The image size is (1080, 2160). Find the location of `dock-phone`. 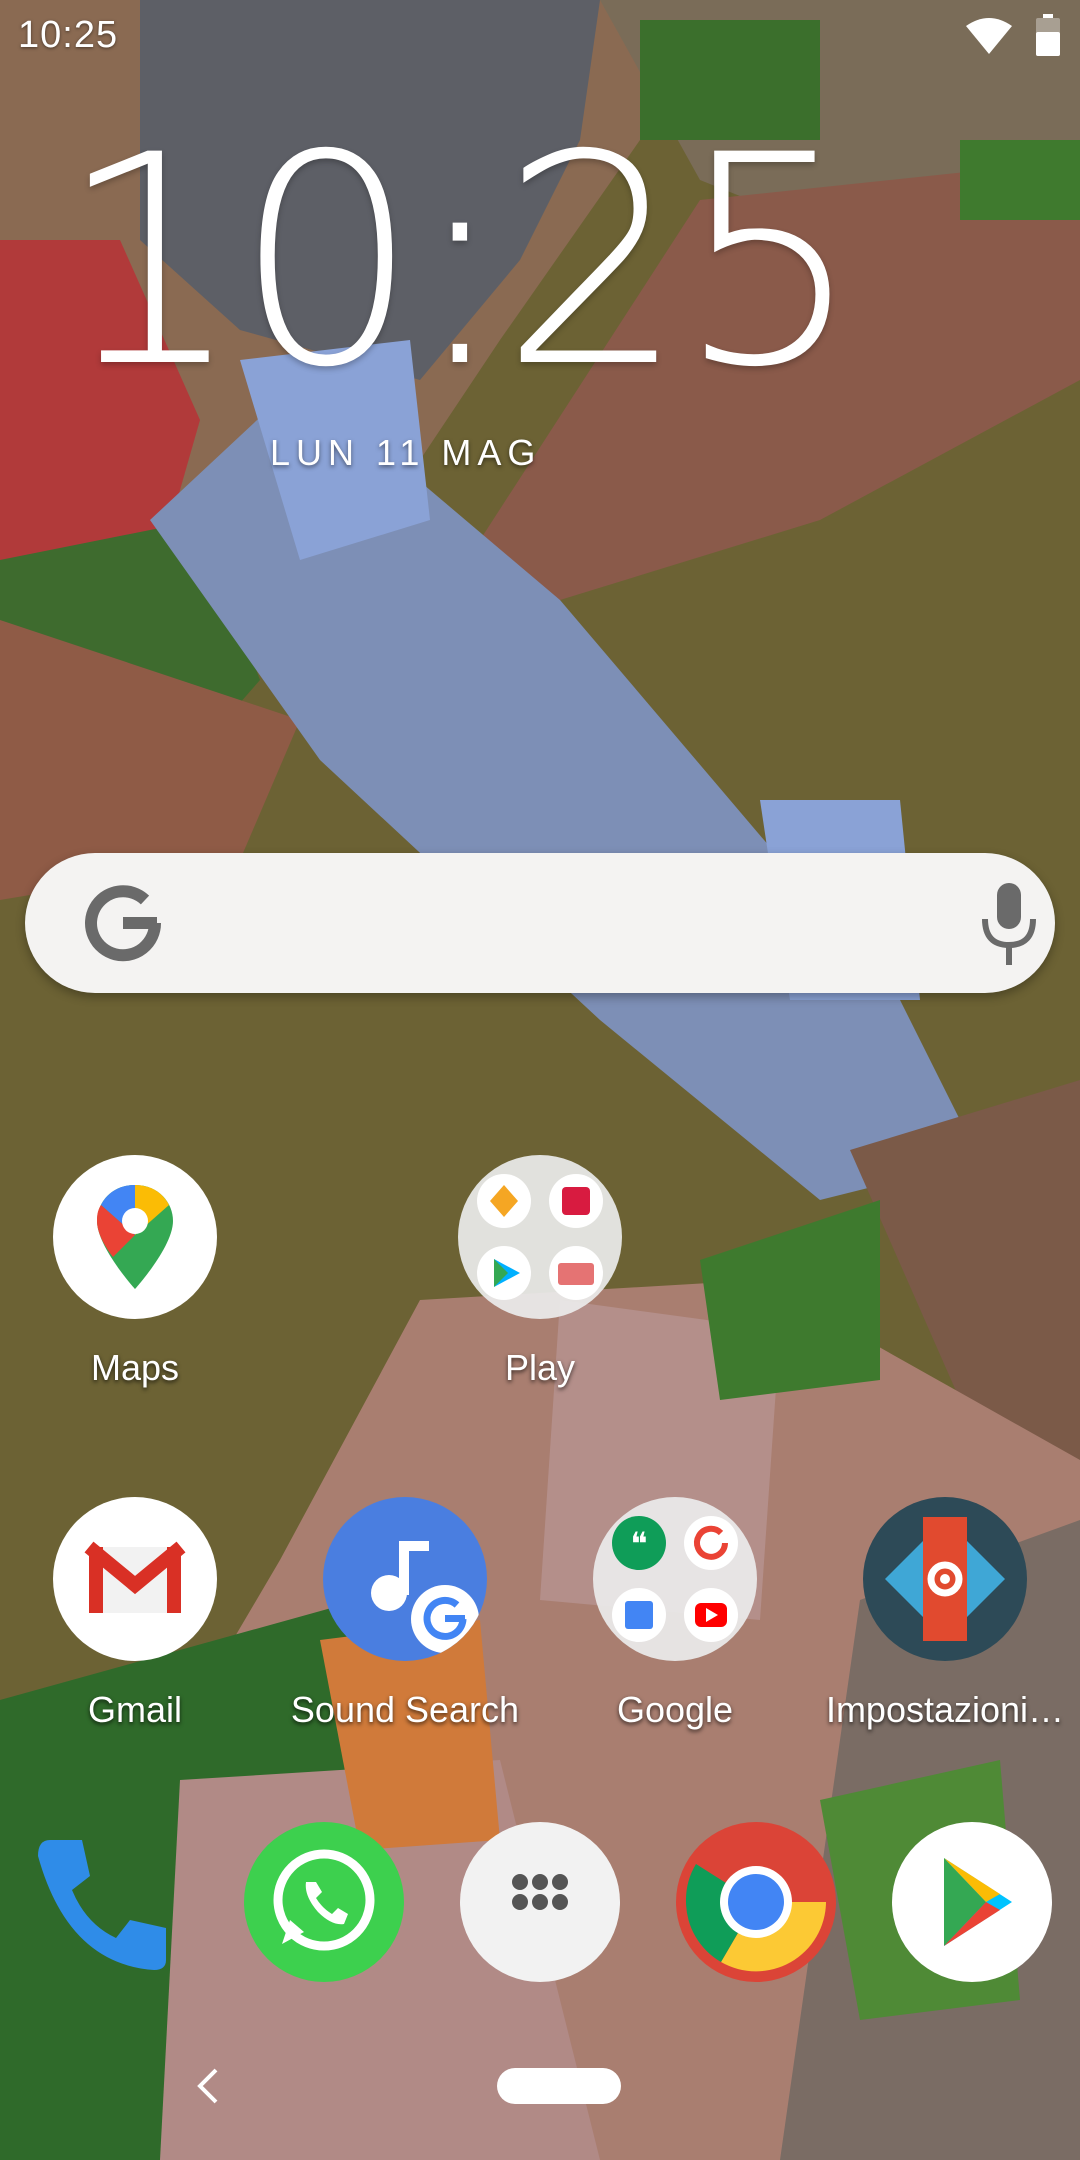

dock-phone is located at coordinates (102, 1902).